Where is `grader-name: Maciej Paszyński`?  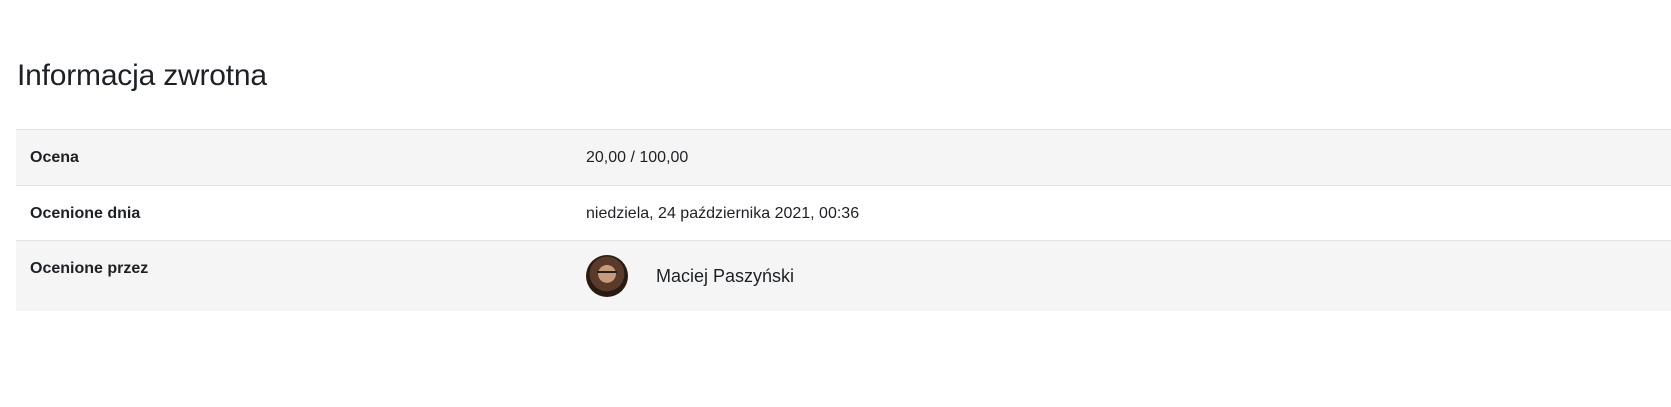 grader-name: Maciej Paszyński is located at coordinates (725, 275).